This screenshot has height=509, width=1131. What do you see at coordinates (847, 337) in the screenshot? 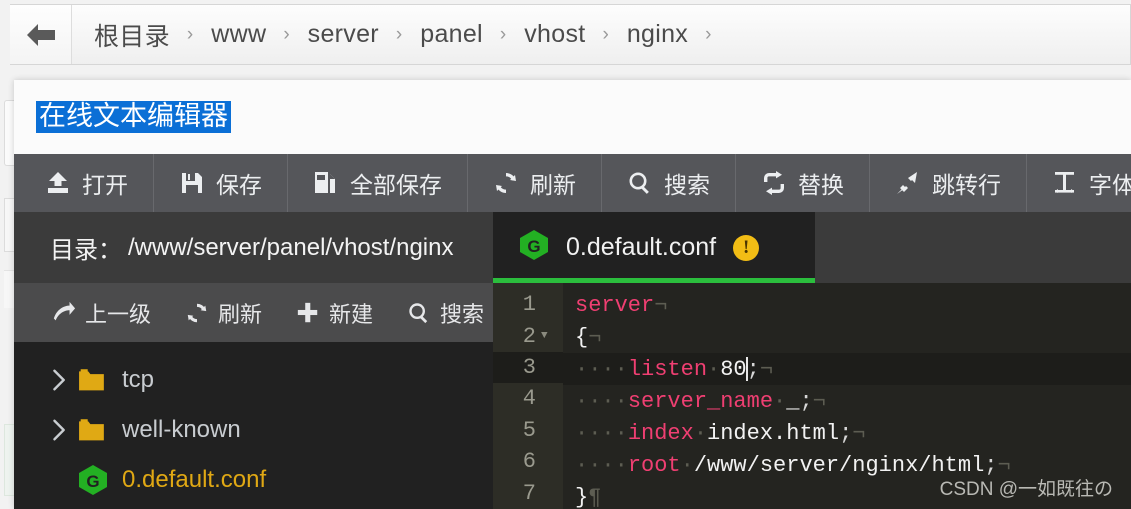
I see `code-line: {¬` at bounding box center [847, 337].